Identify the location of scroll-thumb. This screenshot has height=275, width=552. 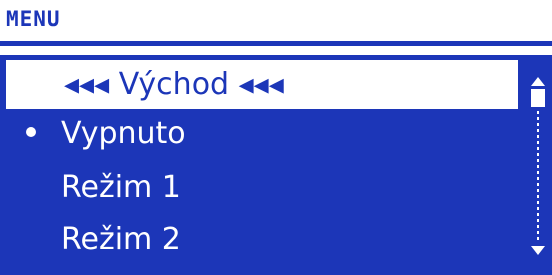
(538, 98).